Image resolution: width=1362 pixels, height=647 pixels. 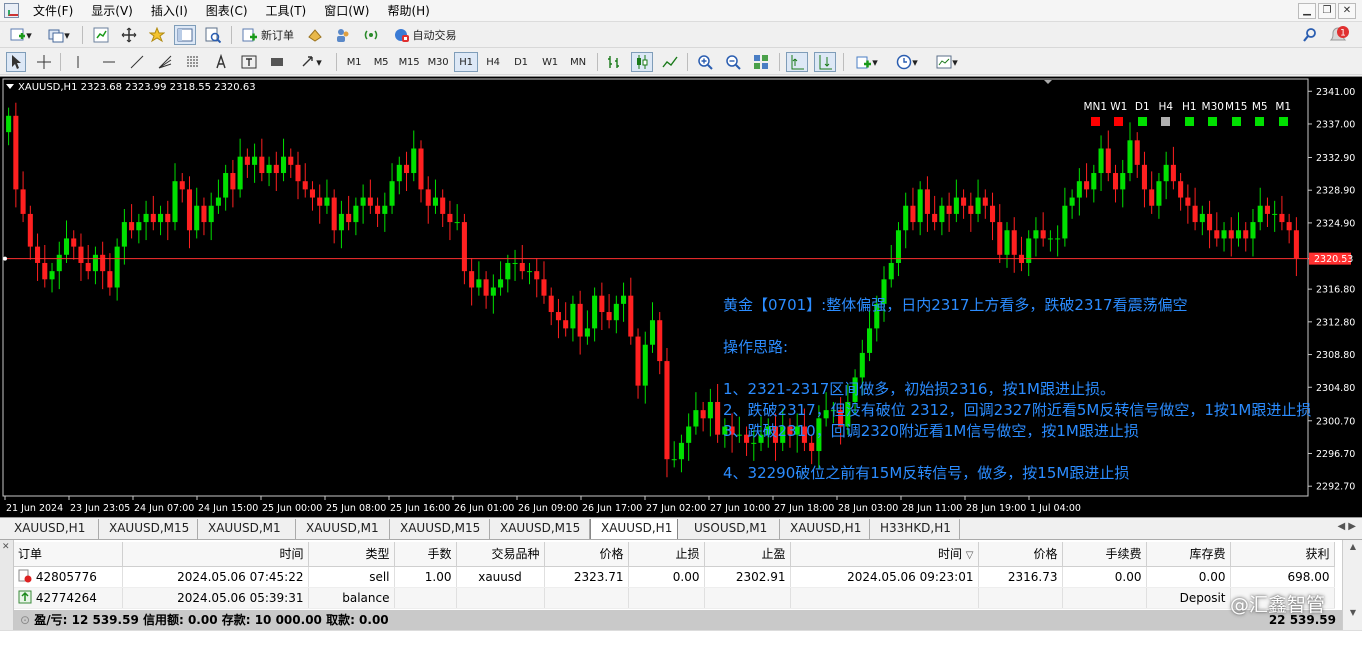 I want to click on text-tool, so click(x=221, y=62).